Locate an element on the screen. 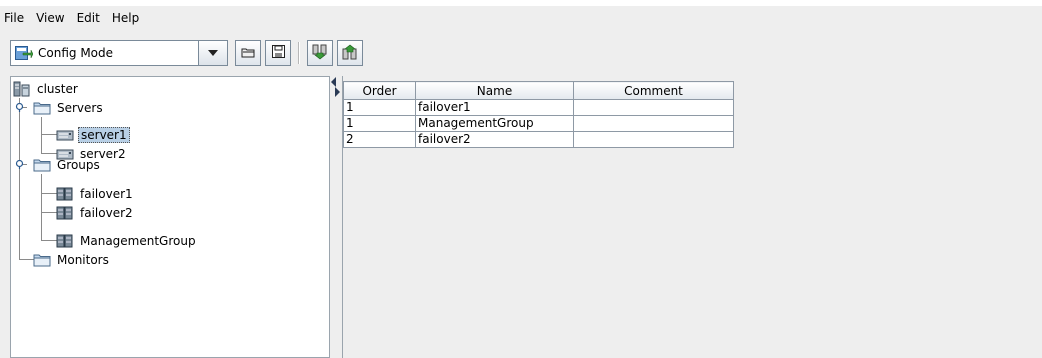  menu-bar: File View Edit Help is located at coordinates (521, 18).